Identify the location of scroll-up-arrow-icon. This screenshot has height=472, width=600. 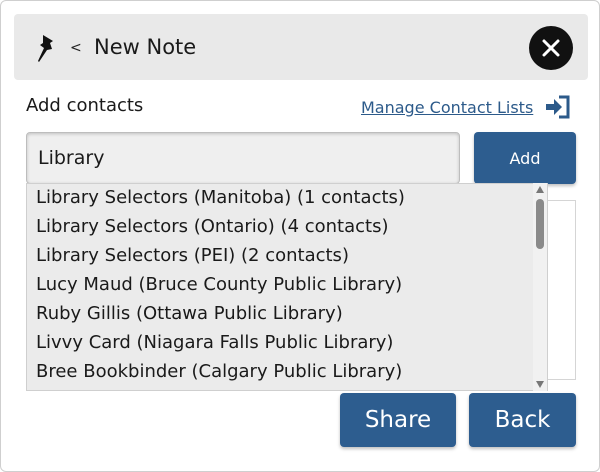
(540, 189).